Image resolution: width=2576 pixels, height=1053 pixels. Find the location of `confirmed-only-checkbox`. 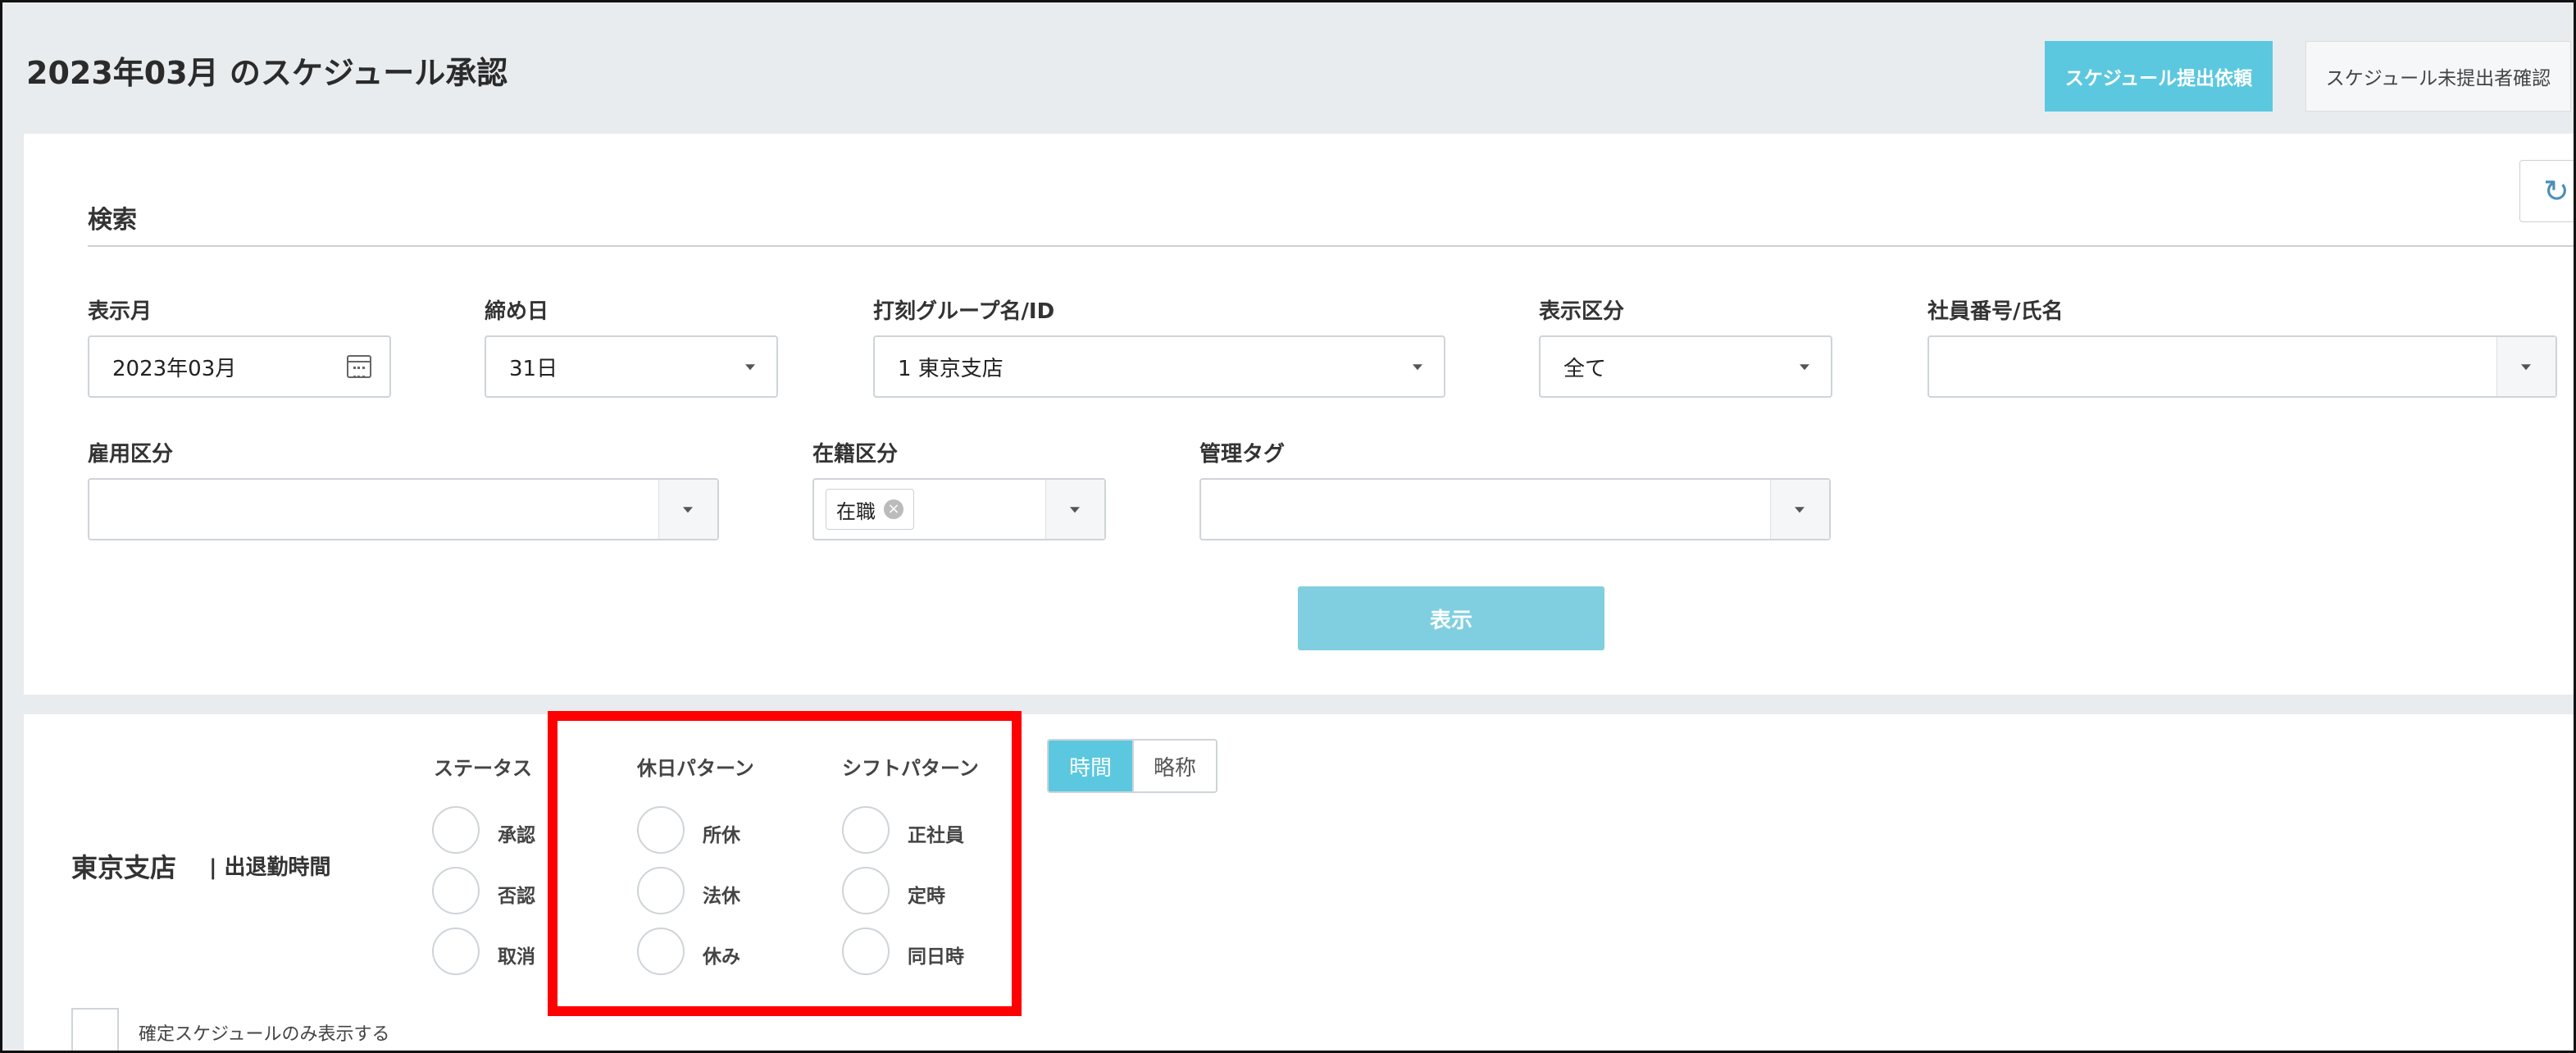

confirmed-only-checkbox is located at coordinates (95, 1029).